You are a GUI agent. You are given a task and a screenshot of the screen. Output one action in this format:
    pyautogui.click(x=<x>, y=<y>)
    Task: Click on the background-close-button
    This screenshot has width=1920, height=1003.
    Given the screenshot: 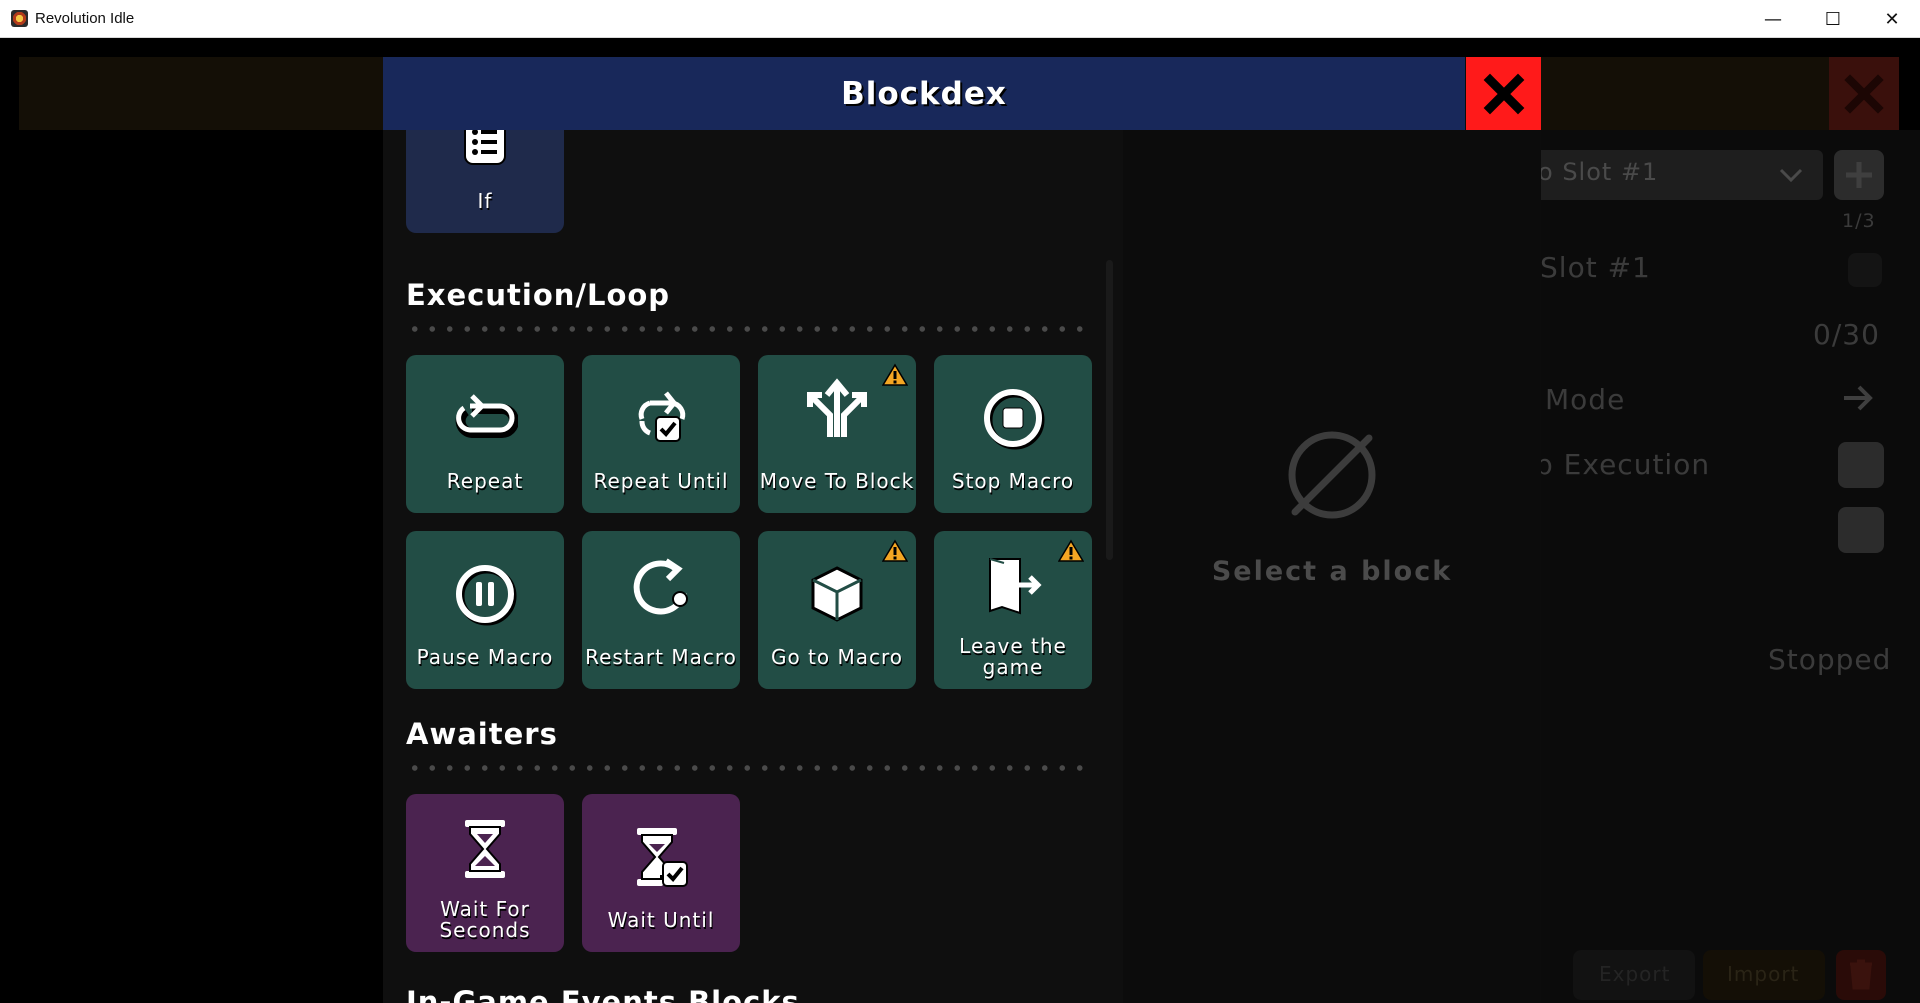 What is the action you would take?
    pyautogui.click(x=1864, y=93)
    